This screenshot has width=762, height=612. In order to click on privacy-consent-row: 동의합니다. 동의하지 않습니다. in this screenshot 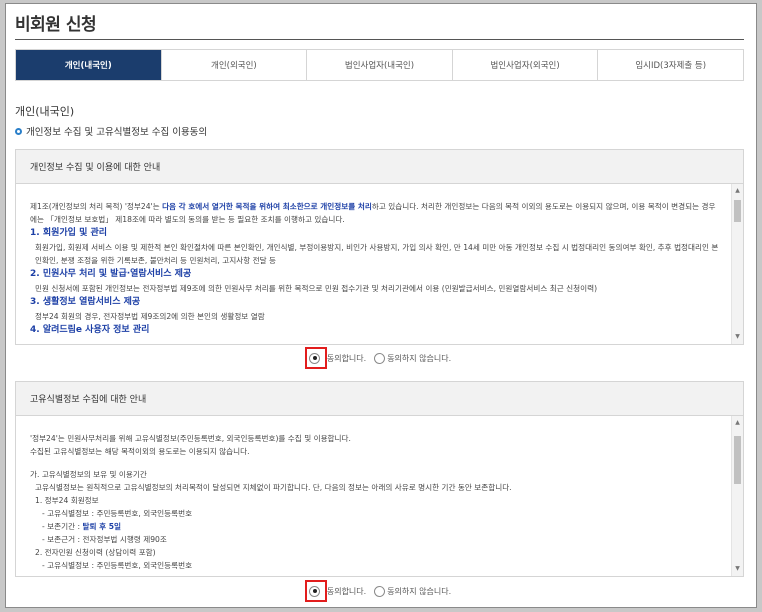, I will do `click(381, 358)`.